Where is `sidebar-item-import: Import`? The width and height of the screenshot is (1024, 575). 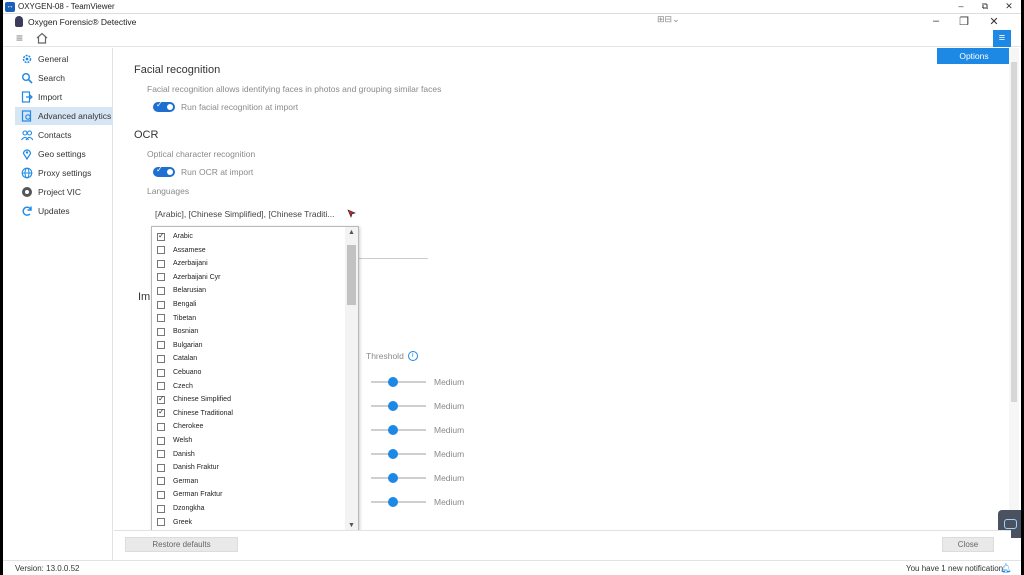 sidebar-item-import: Import is located at coordinates (64, 97).